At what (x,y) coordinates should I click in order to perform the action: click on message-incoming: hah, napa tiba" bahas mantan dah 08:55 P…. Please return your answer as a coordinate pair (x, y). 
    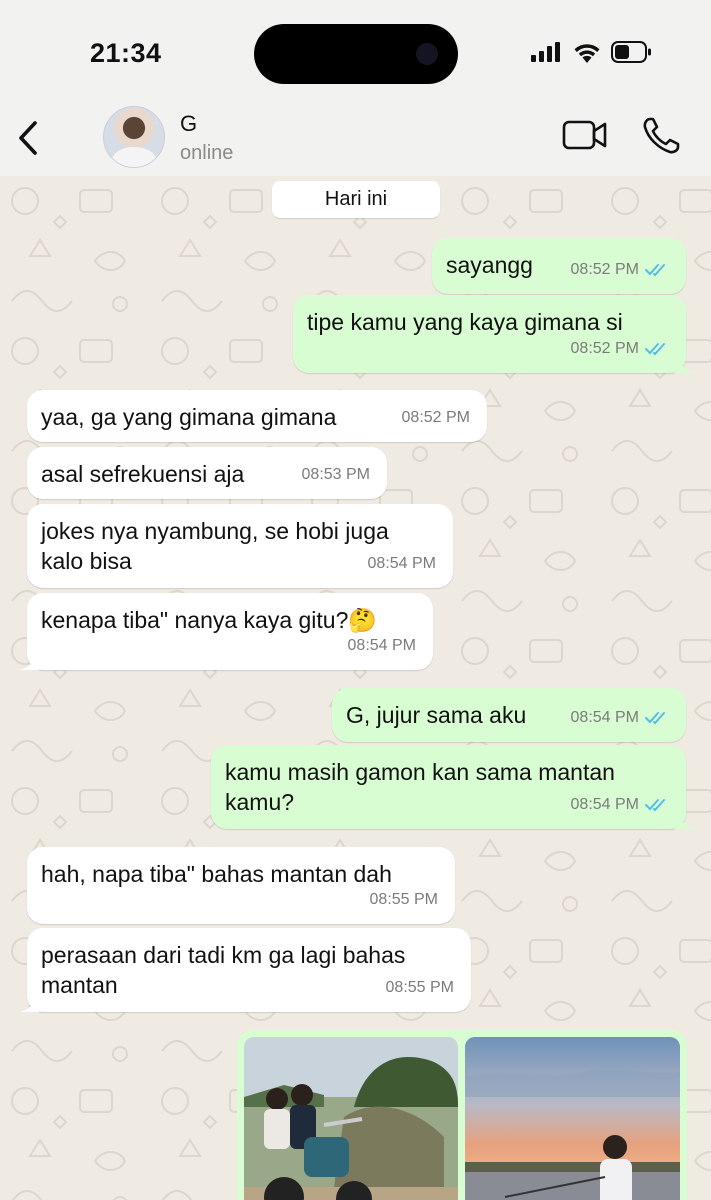
    Looking at the image, I should click on (241, 885).